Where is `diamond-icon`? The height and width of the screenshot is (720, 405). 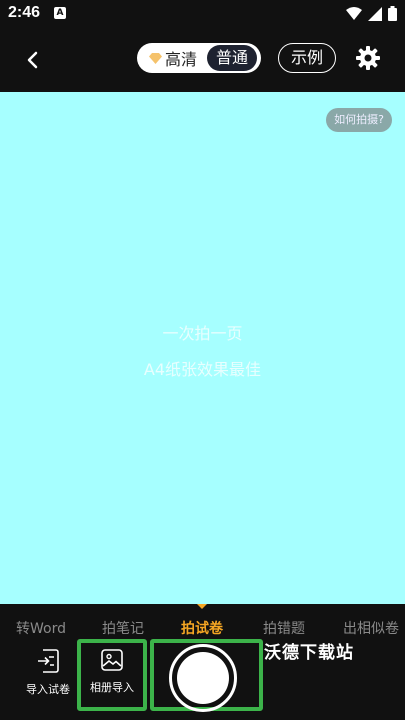 diamond-icon is located at coordinates (155, 58).